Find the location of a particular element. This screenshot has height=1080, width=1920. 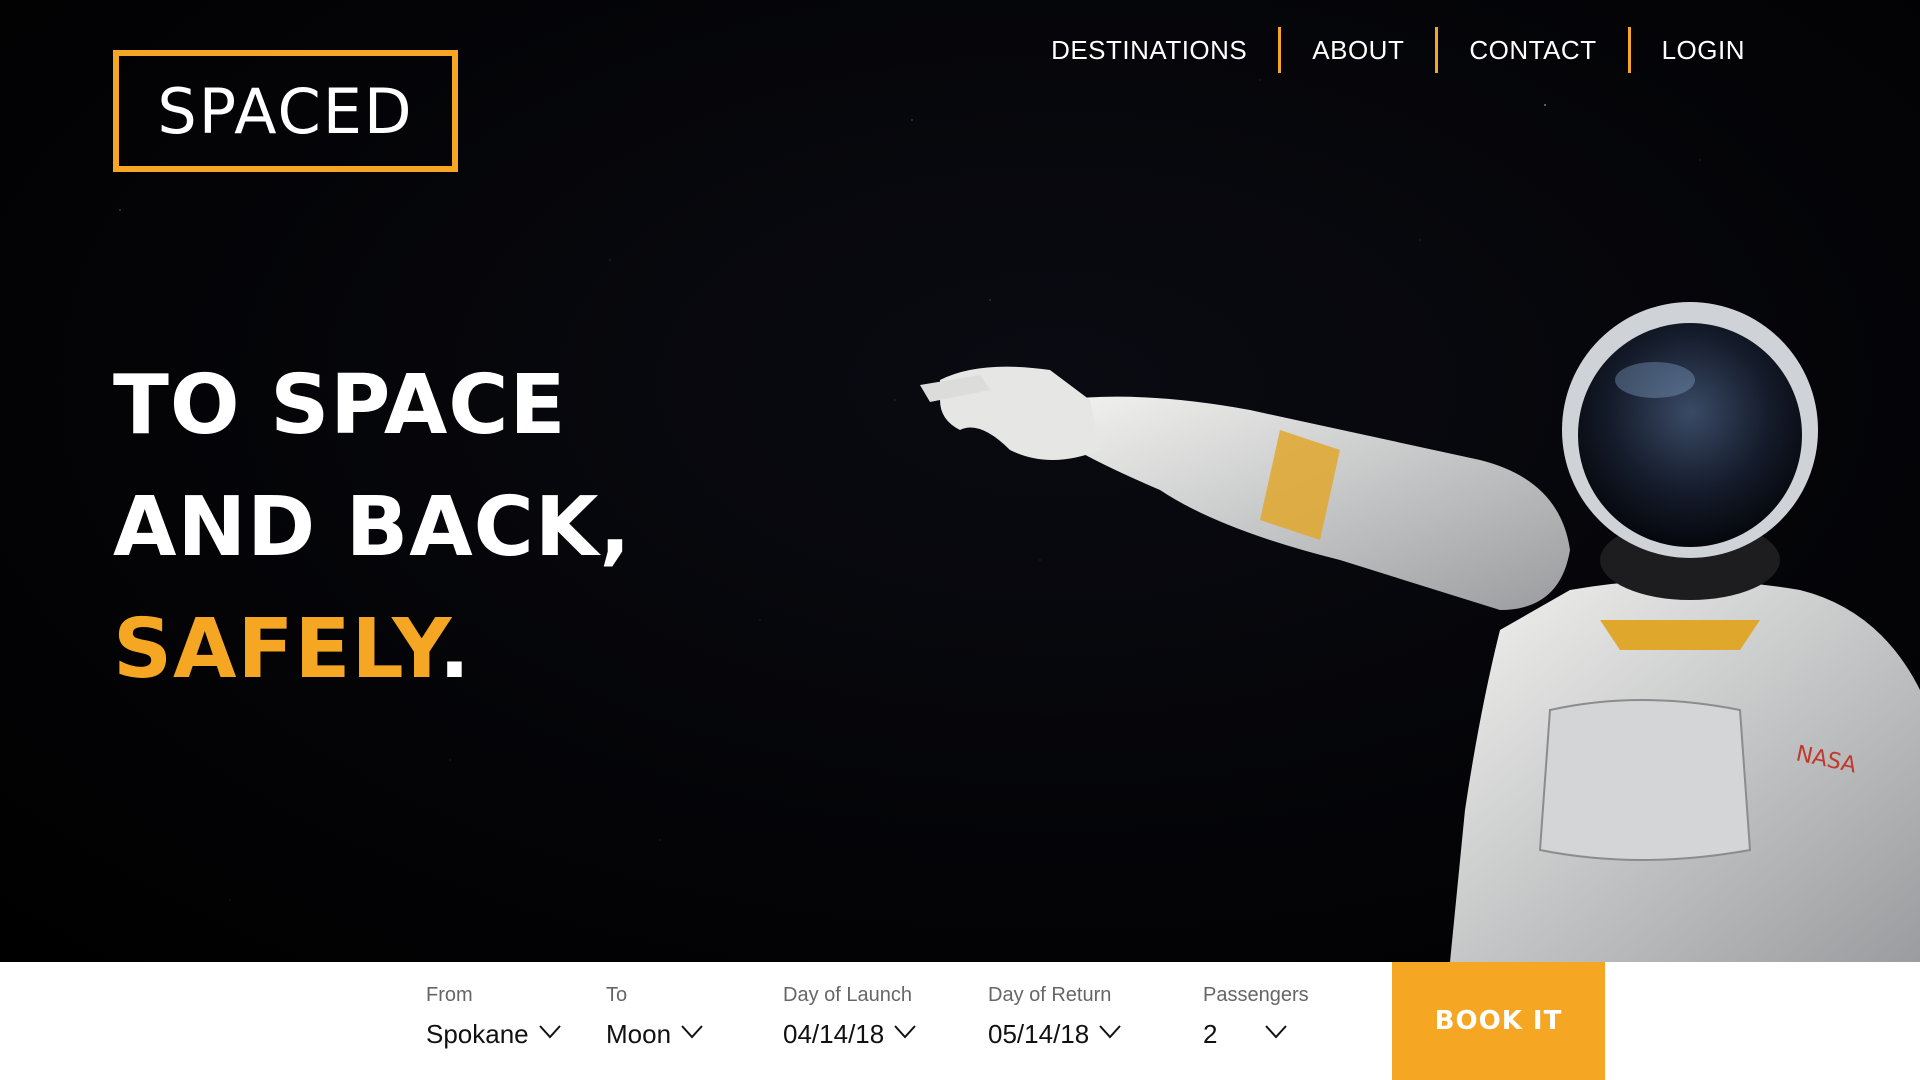

from-value: Spokane is located at coordinates (477, 1034).